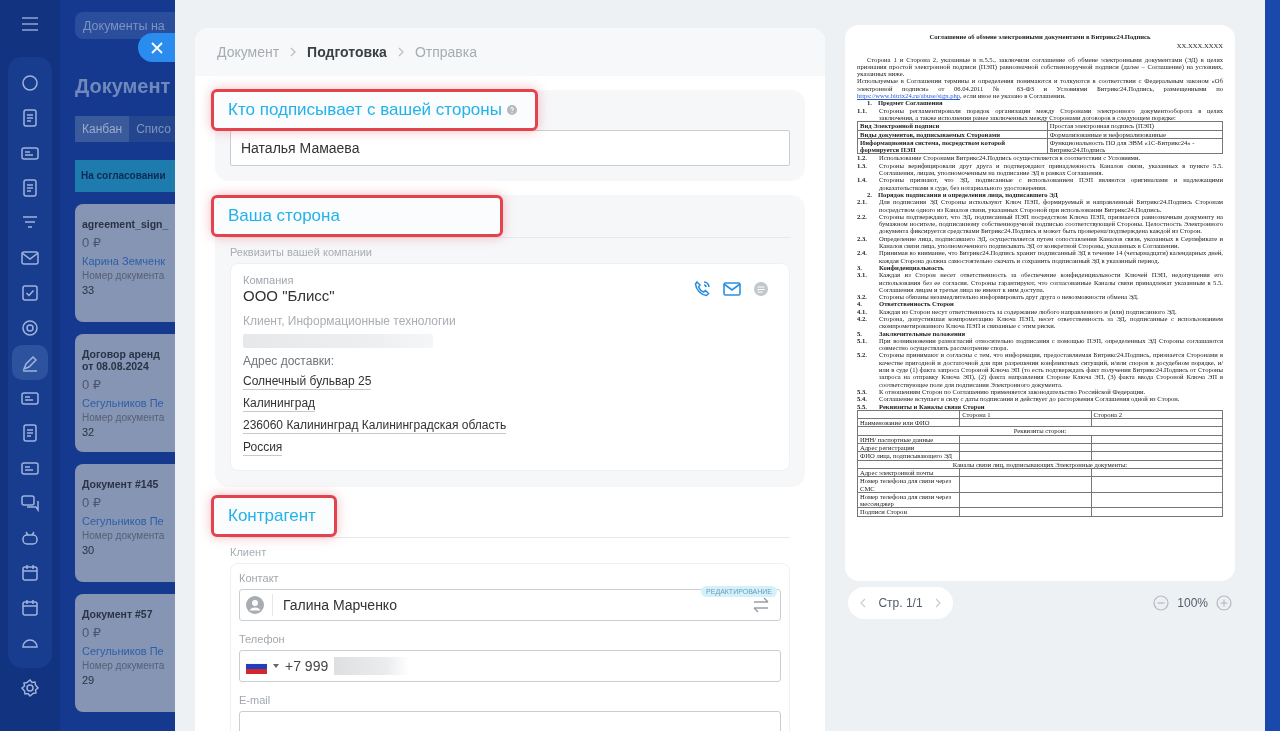  I want to click on field-value: 29, so click(89, 680).